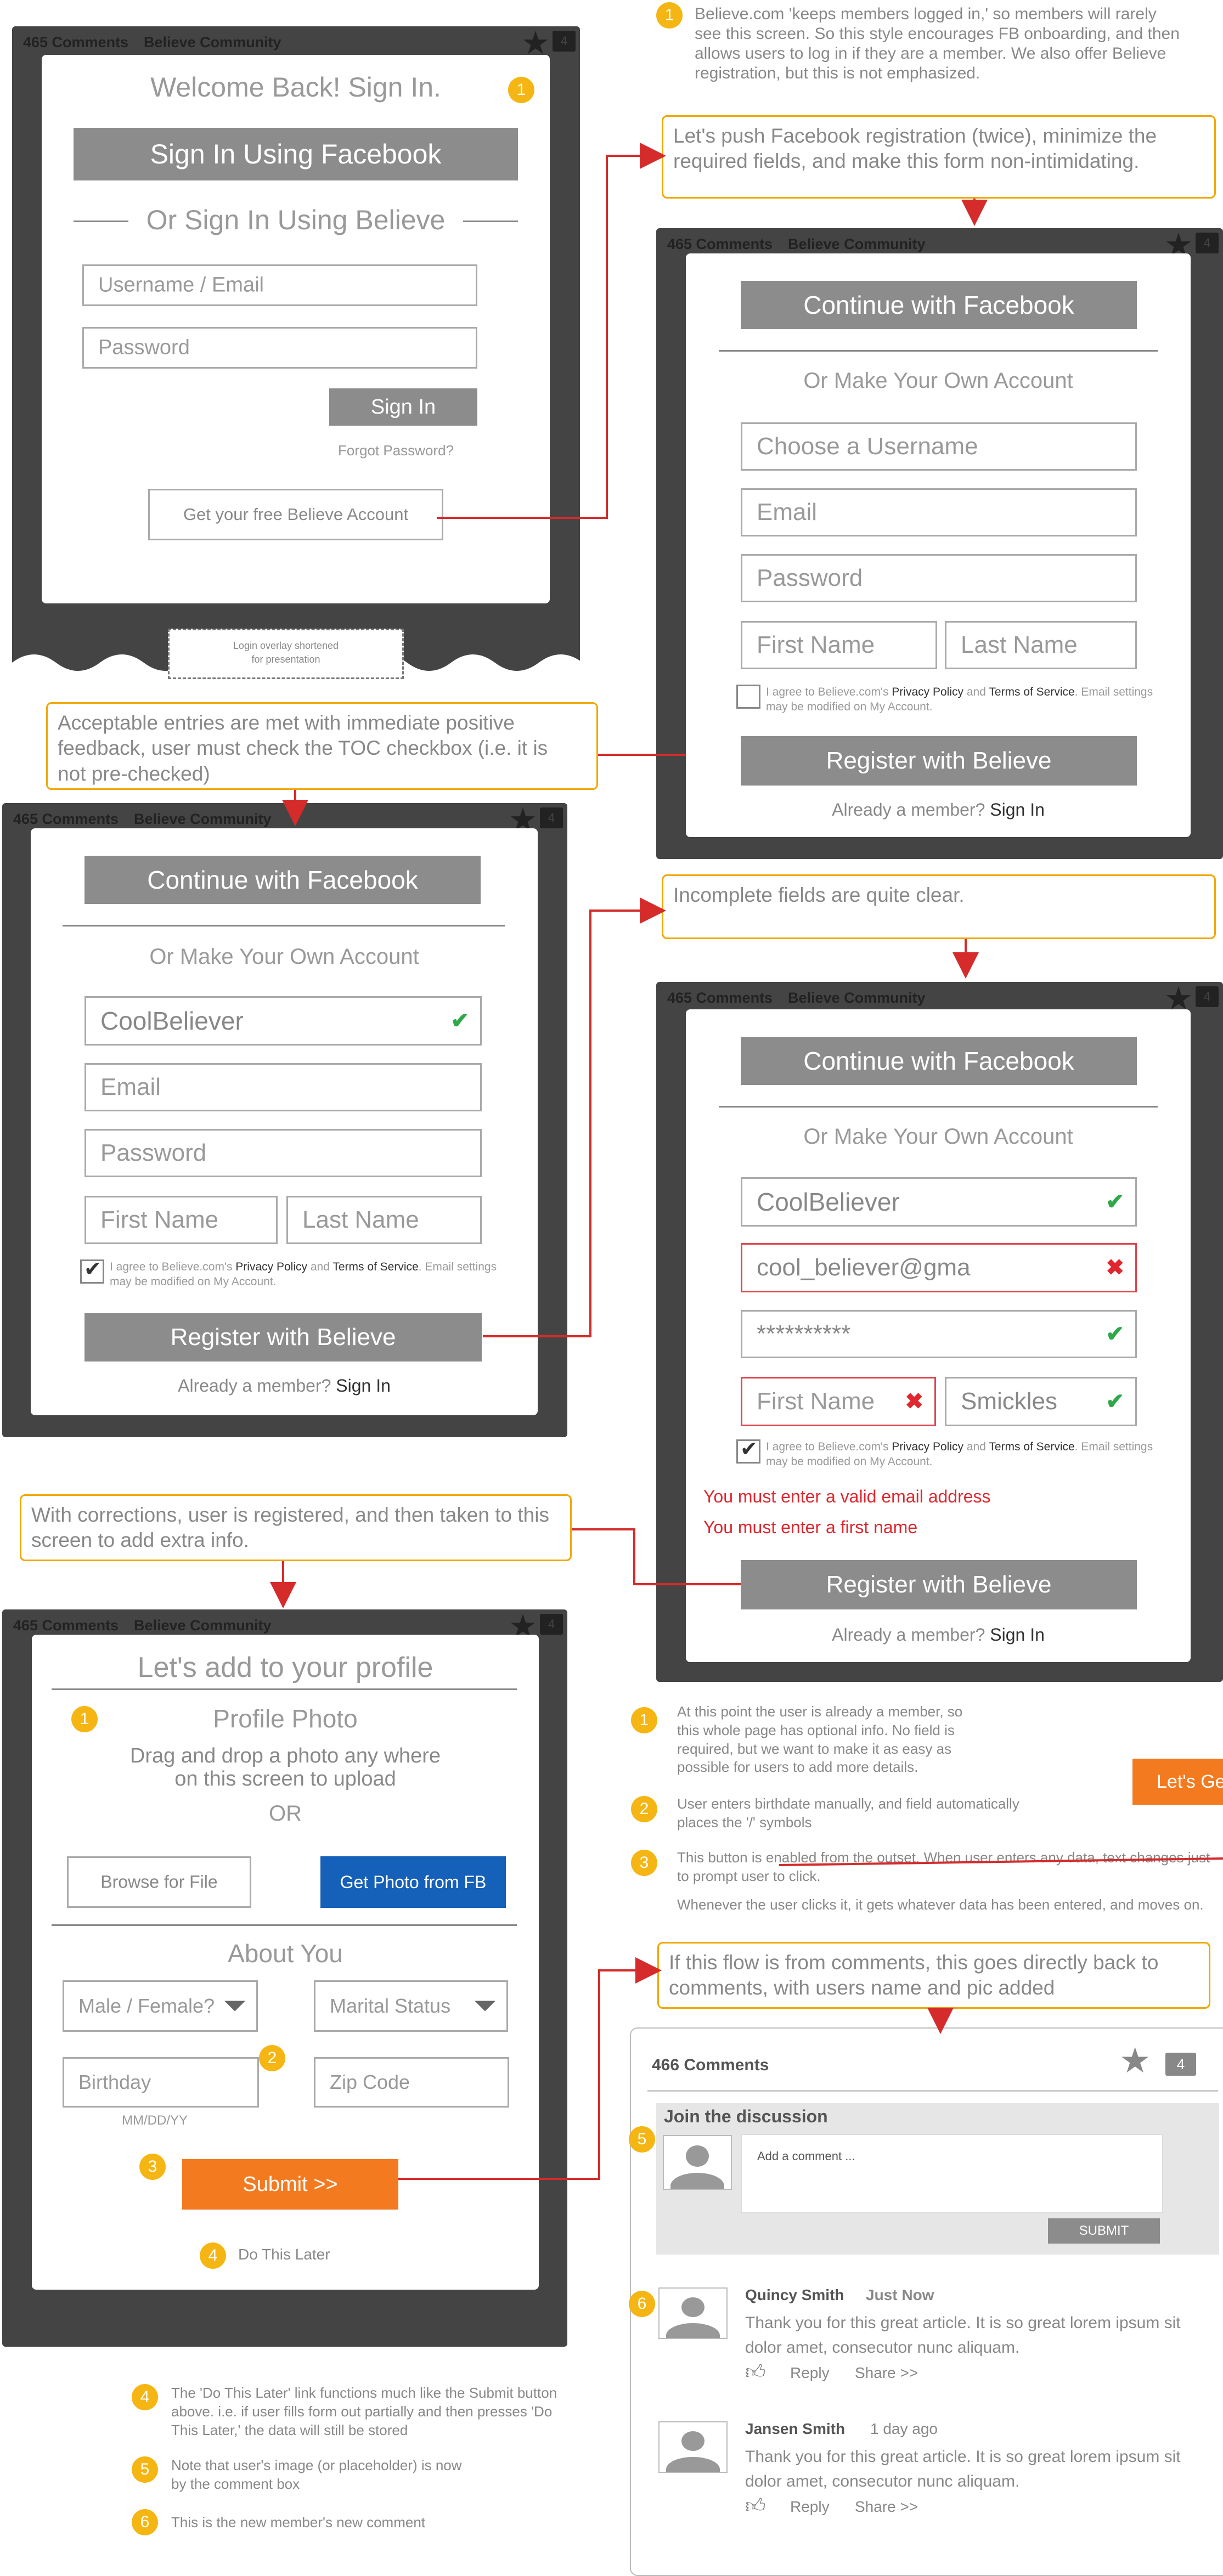 The image size is (1223, 2576). I want to click on username-input: Choose a Username, so click(939, 446).